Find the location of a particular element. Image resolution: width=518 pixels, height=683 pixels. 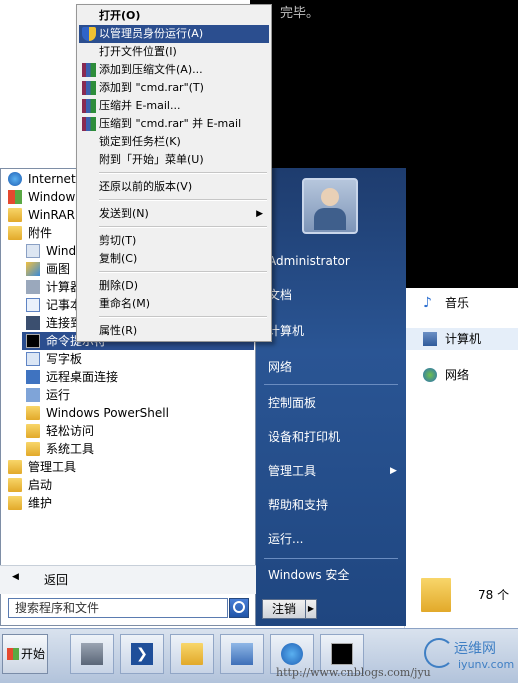

paint-icon is located at coordinates (33, 269).